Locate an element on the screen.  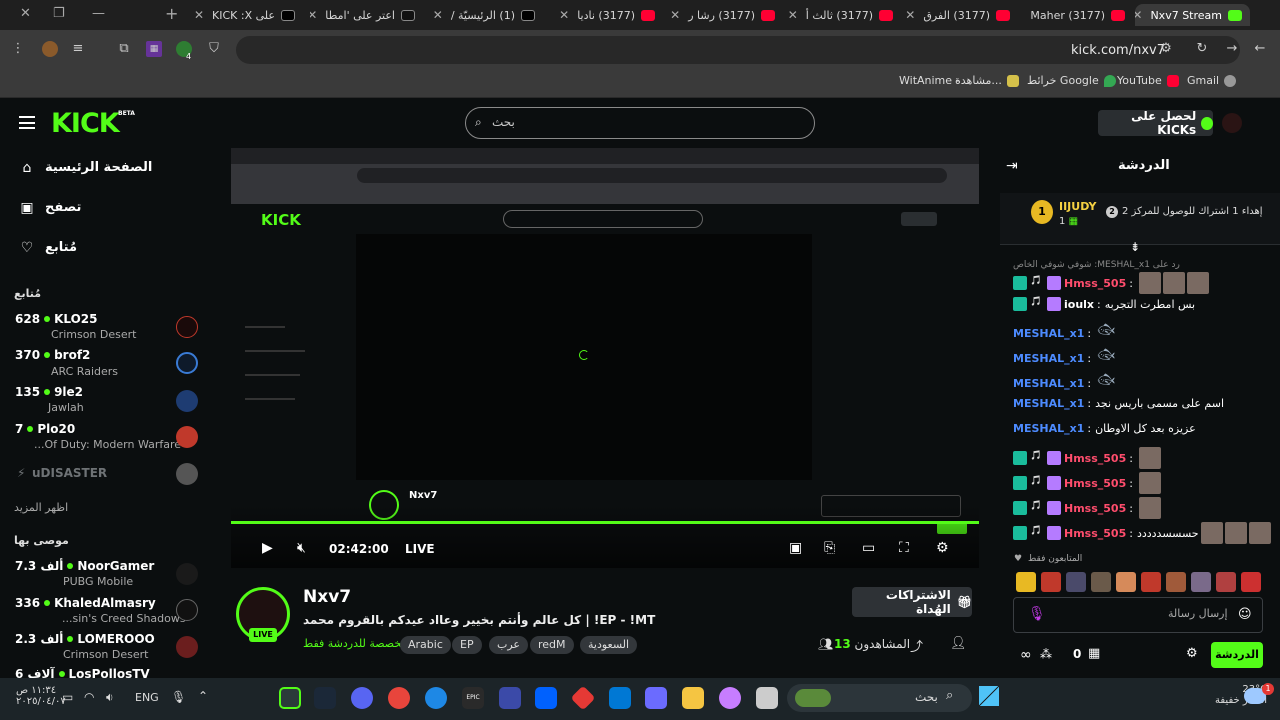
gift-subscriptions-button: 🎁︎ الاشتراكات الهُداة is located at coordinates (912, 602).